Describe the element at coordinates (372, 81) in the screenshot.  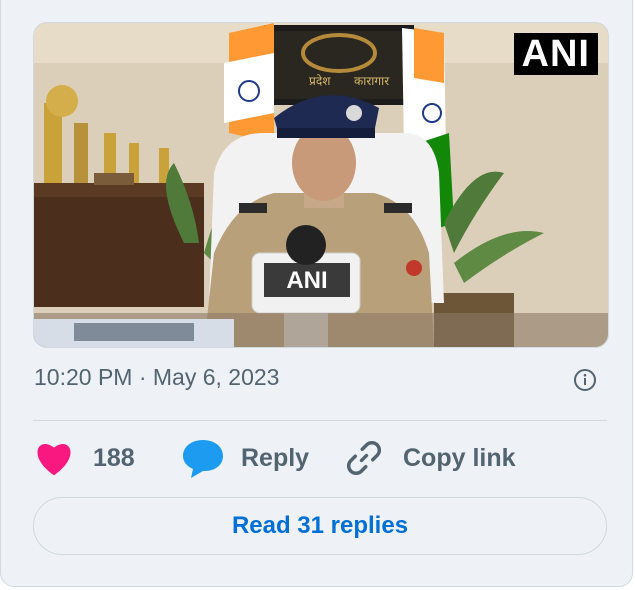
I see `sign-text-right: कारागार` at that location.